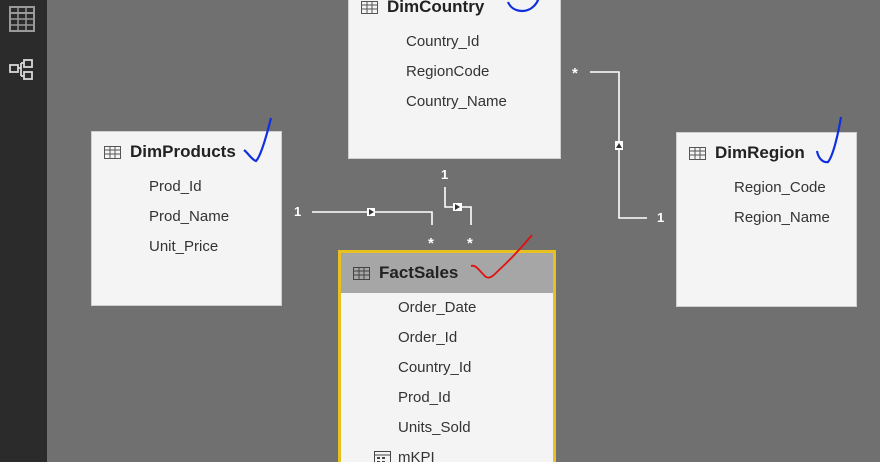  Describe the element at coordinates (186, 247) in the screenshot. I see `field-unit-price: Unit_Price` at that location.